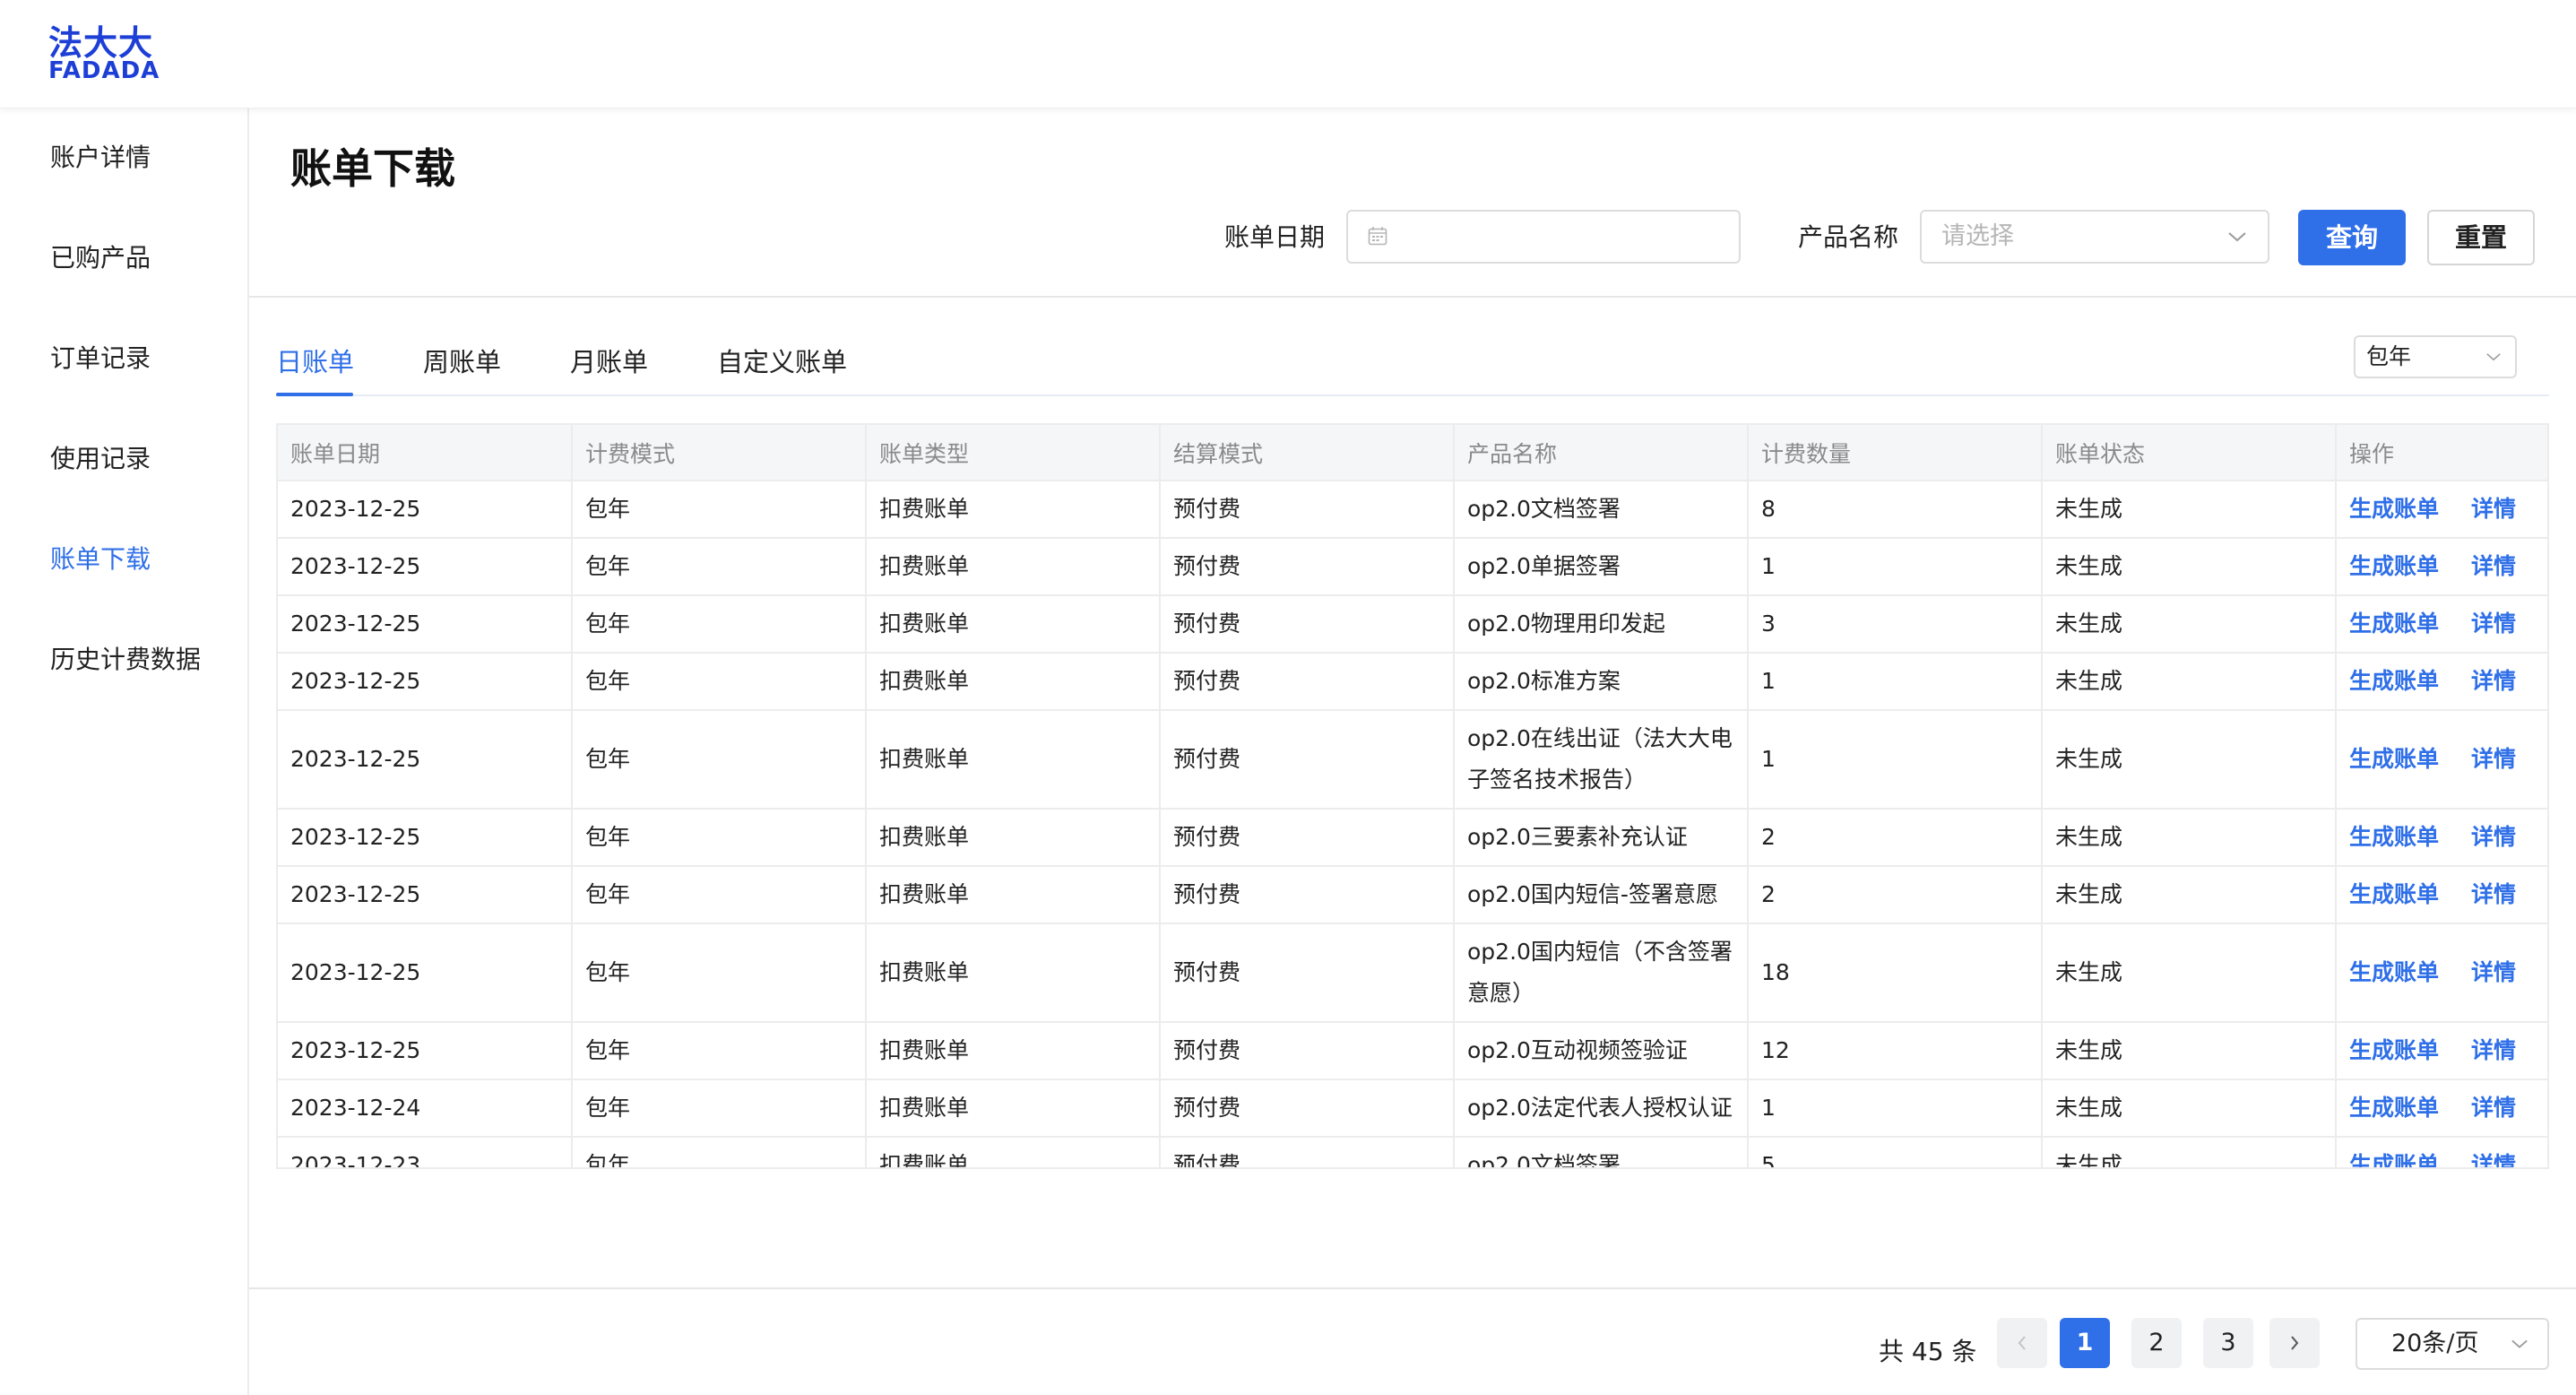  What do you see at coordinates (1895, 453) in the screenshot?
I see `column-header-quantity: 计费数量` at bounding box center [1895, 453].